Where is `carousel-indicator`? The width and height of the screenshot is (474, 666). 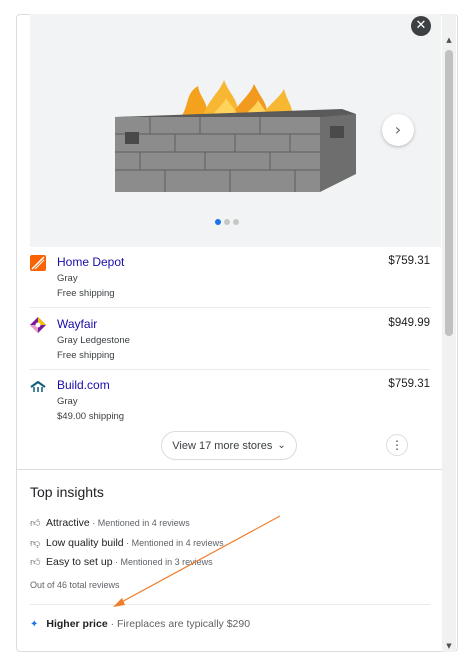
carousel-indicator is located at coordinates (227, 222).